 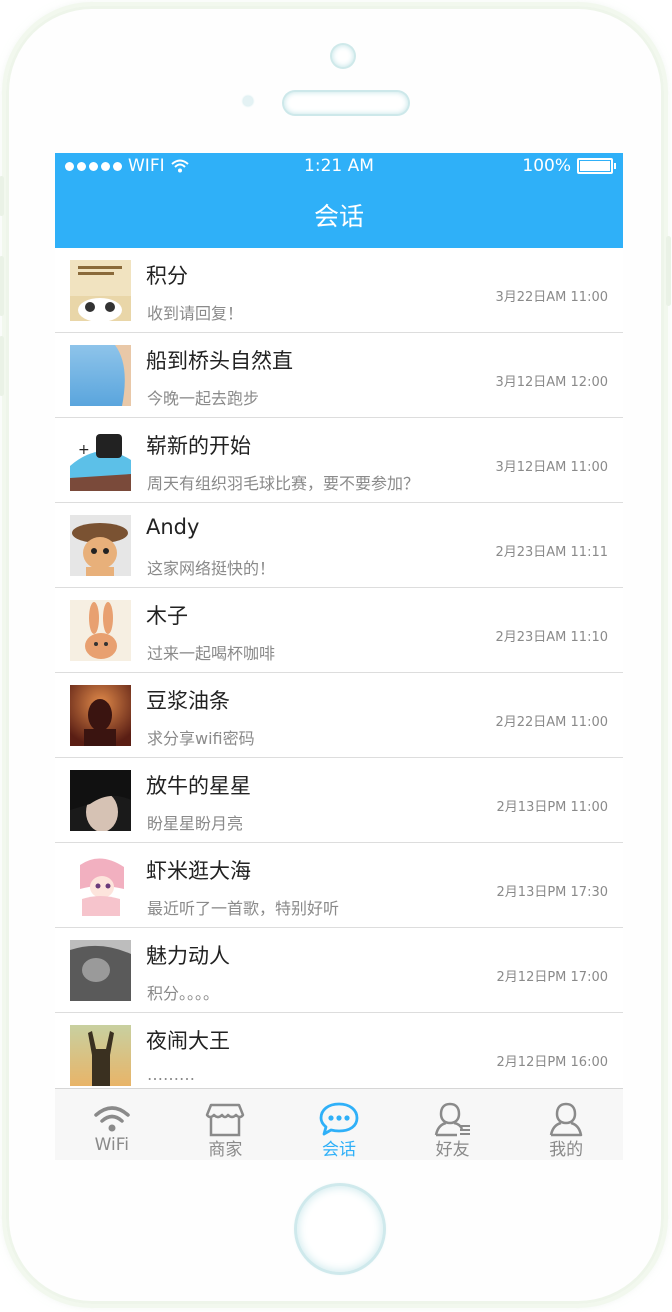 I want to click on conversation-row: 豆浆油条 求分享wifi密码 2月22日AM 11:00, so click(x=339, y=715).